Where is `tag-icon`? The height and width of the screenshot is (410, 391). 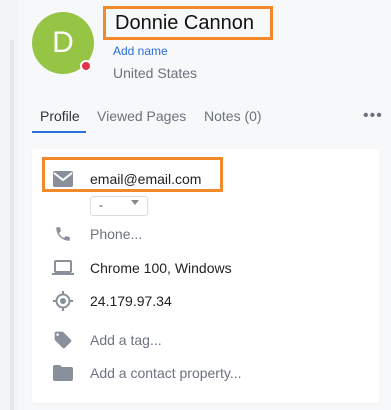
tag-icon is located at coordinates (63, 340).